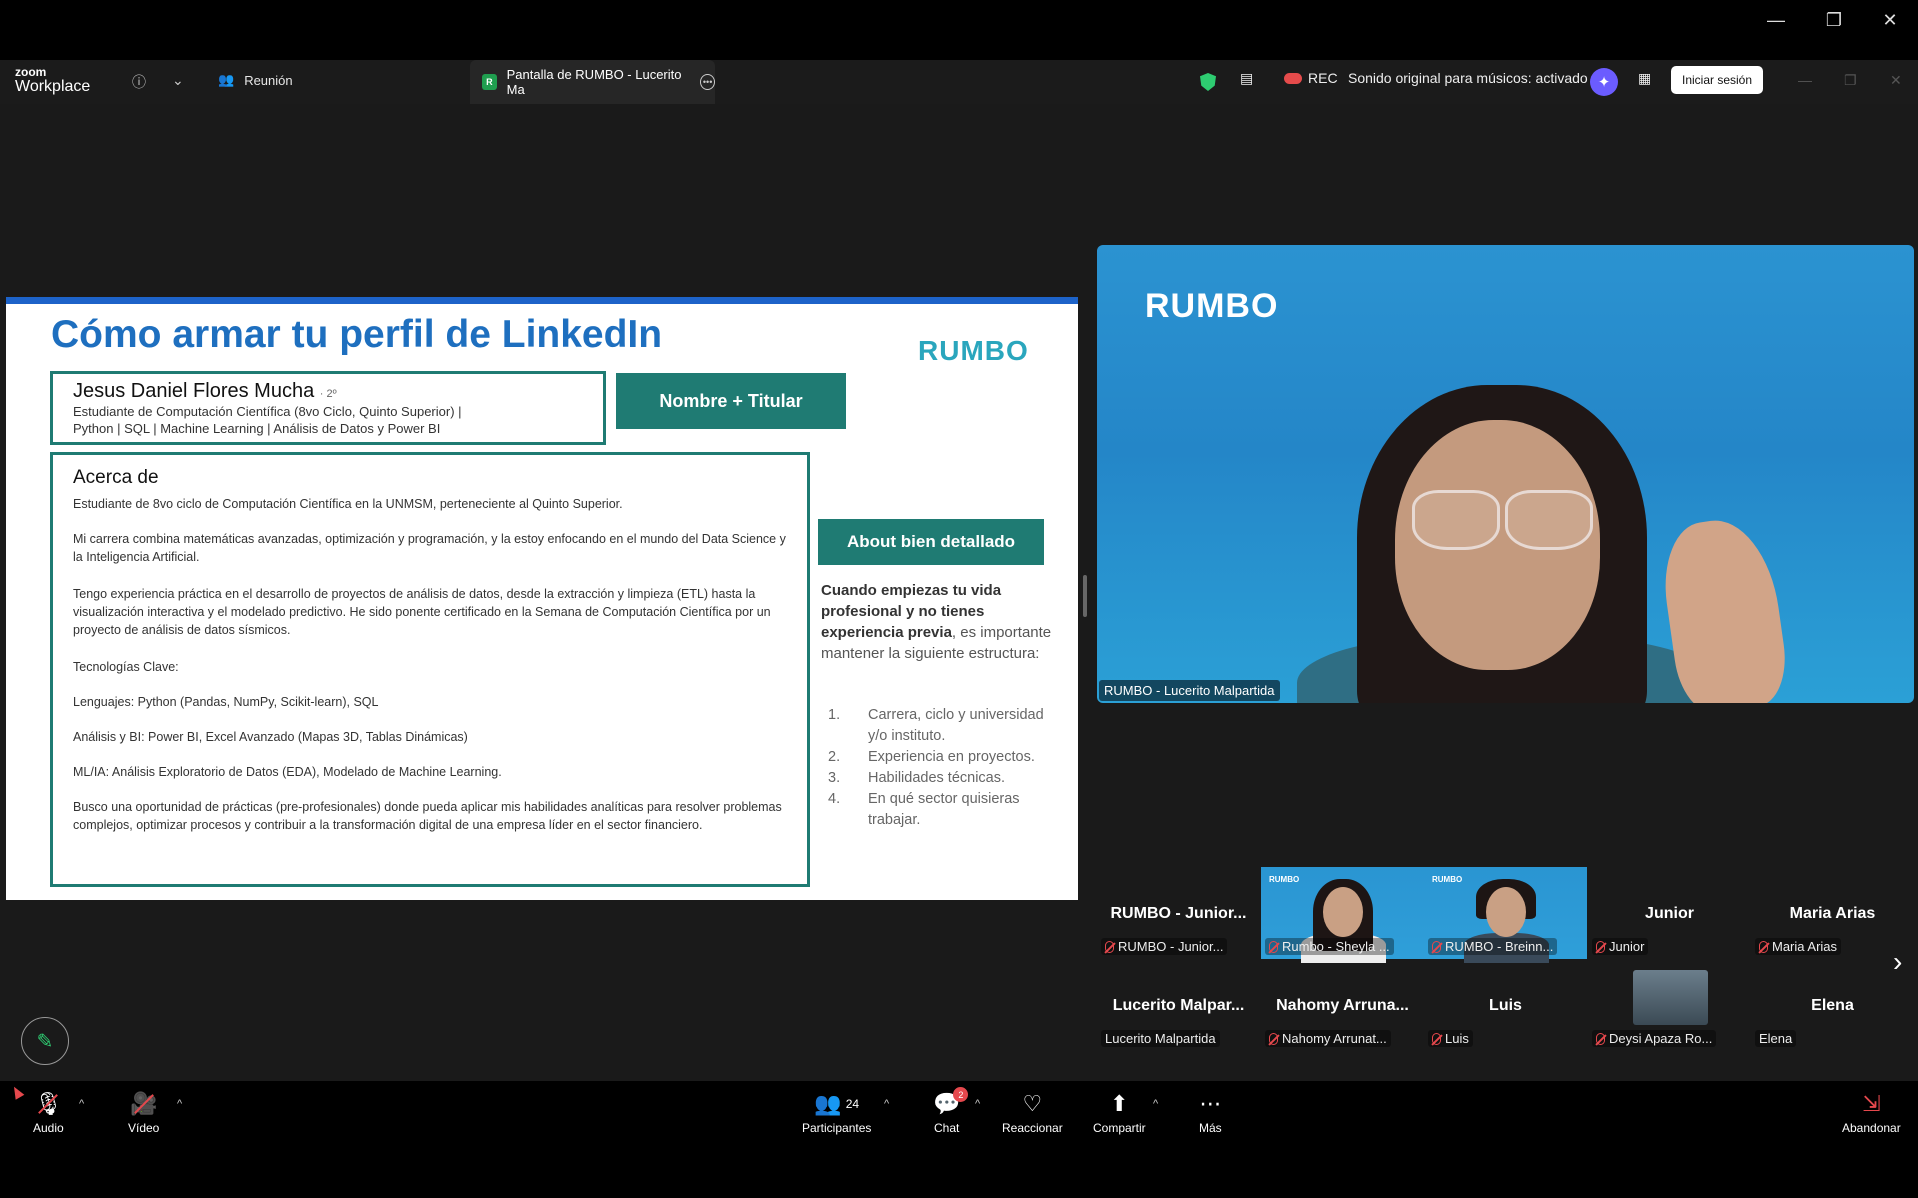 The width and height of the screenshot is (1918, 1198). What do you see at coordinates (886, 1104) in the screenshot?
I see `participants-options-caret: ^` at bounding box center [886, 1104].